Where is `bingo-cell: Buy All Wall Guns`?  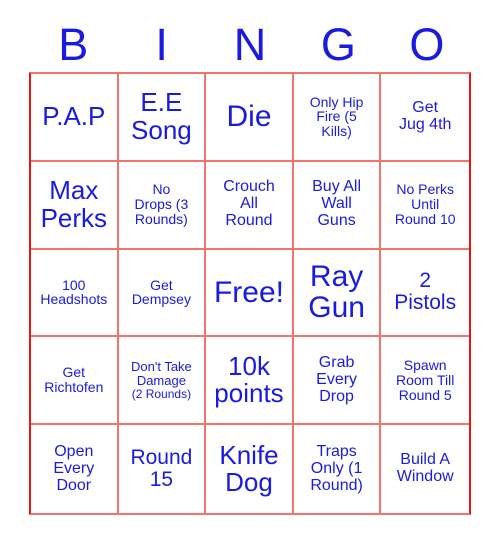
bingo-cell: Buy All Wall Guns is located at coordinates (337, 205).